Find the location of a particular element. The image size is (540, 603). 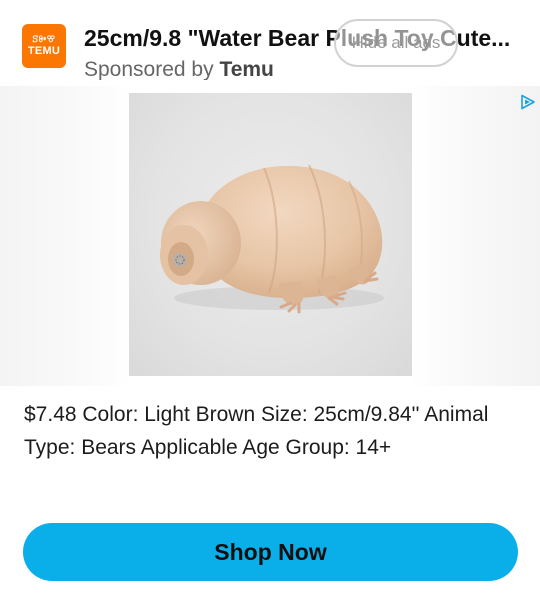

logo-wordmark: TEMU is located at coordinates (44, 51).